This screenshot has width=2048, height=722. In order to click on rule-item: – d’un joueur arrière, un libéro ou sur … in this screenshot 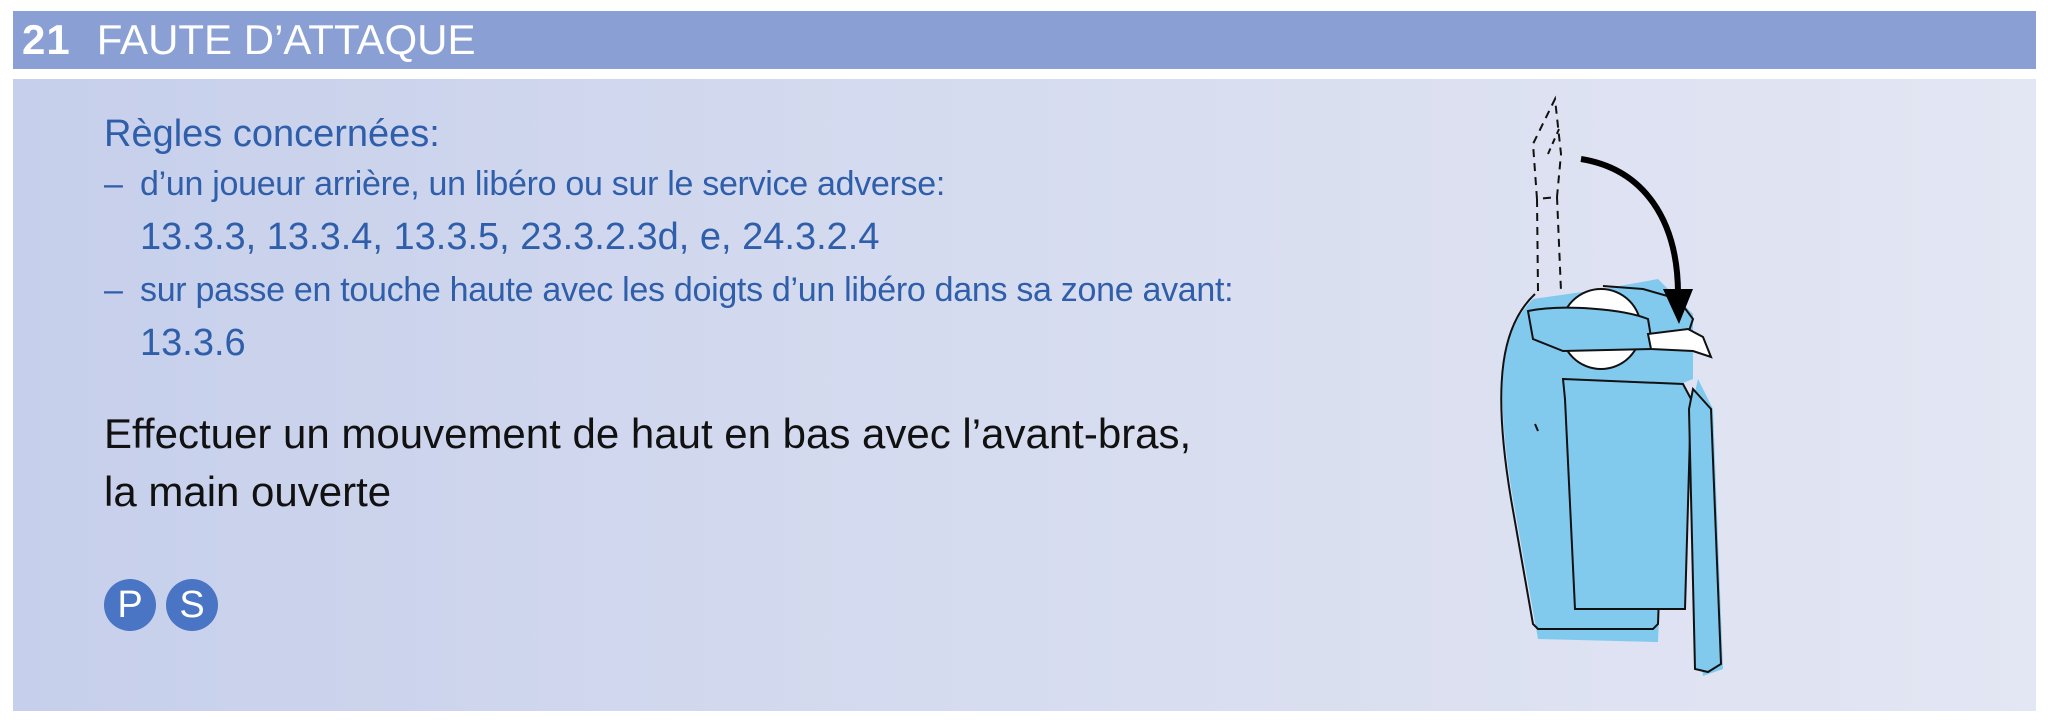, I will do `click(754, 212)`.